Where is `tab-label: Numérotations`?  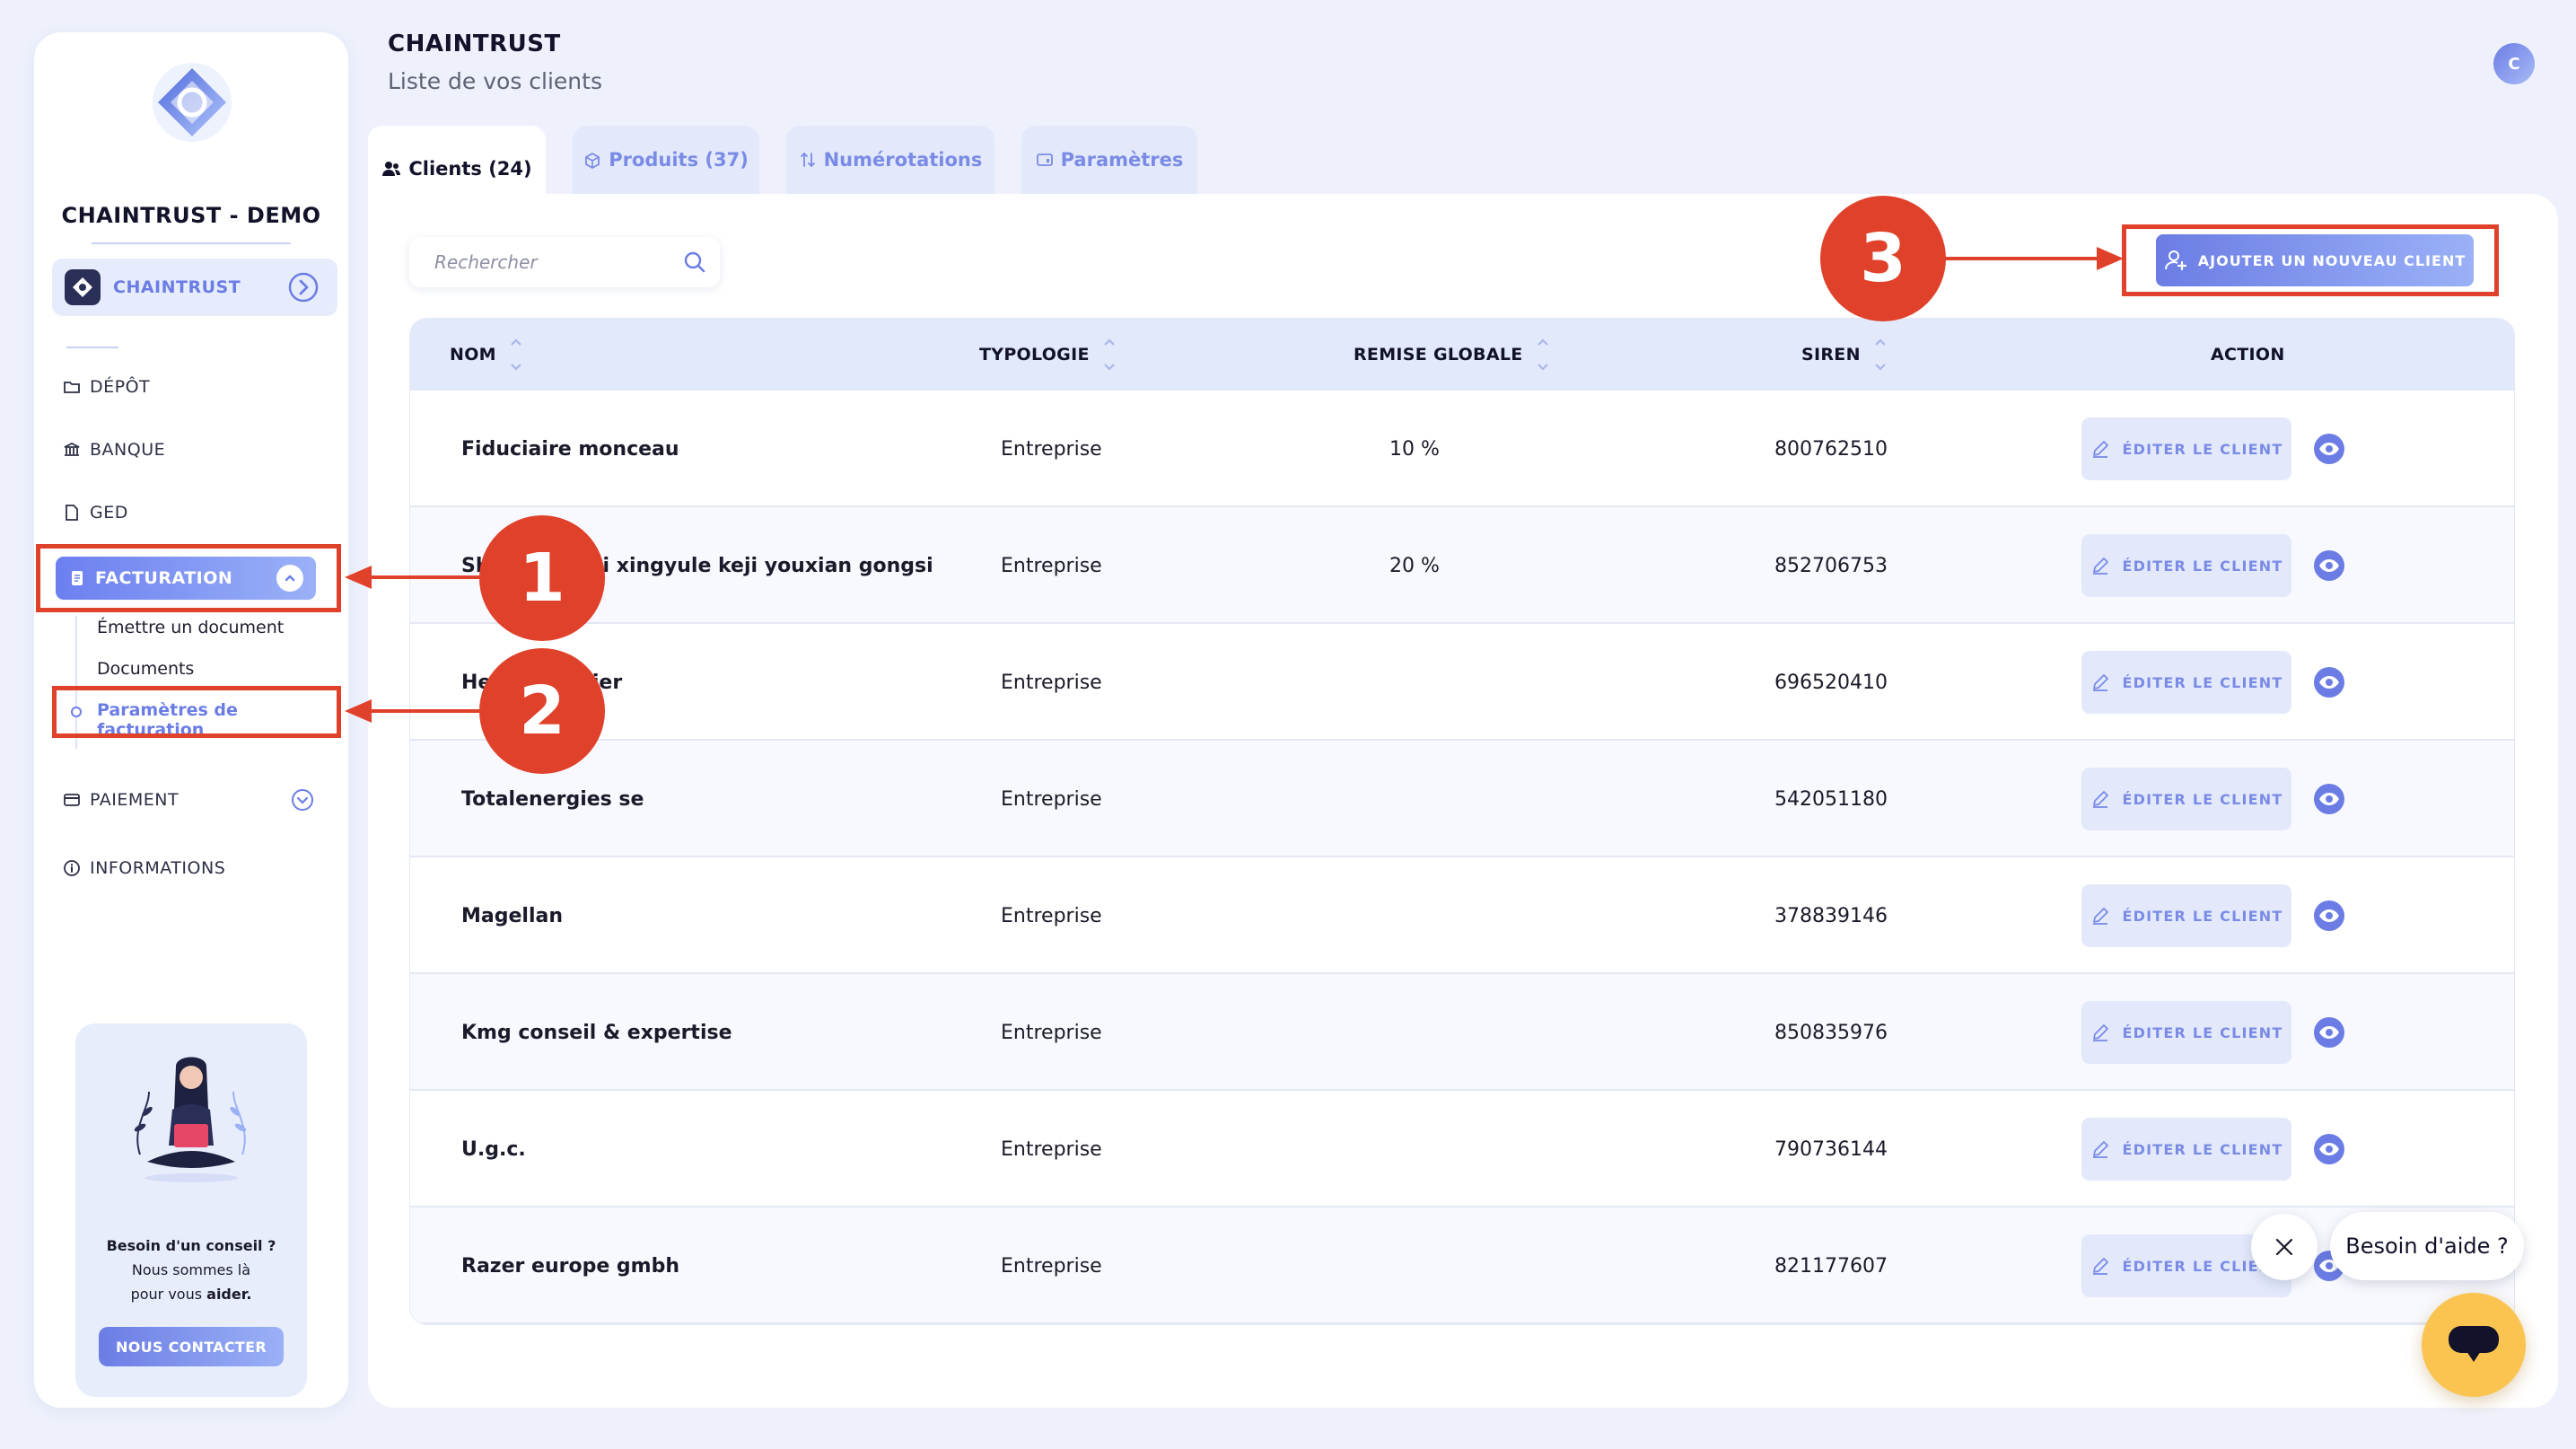
tab-label: Numérotations is located at coordinates (903, 160).